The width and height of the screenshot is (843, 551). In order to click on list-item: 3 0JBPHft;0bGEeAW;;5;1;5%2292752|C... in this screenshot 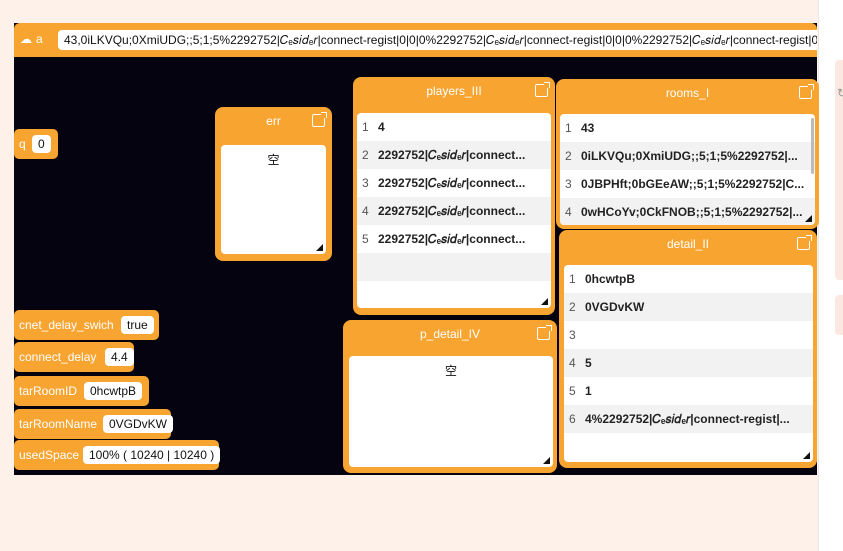, I will do `click(687, 184)`.